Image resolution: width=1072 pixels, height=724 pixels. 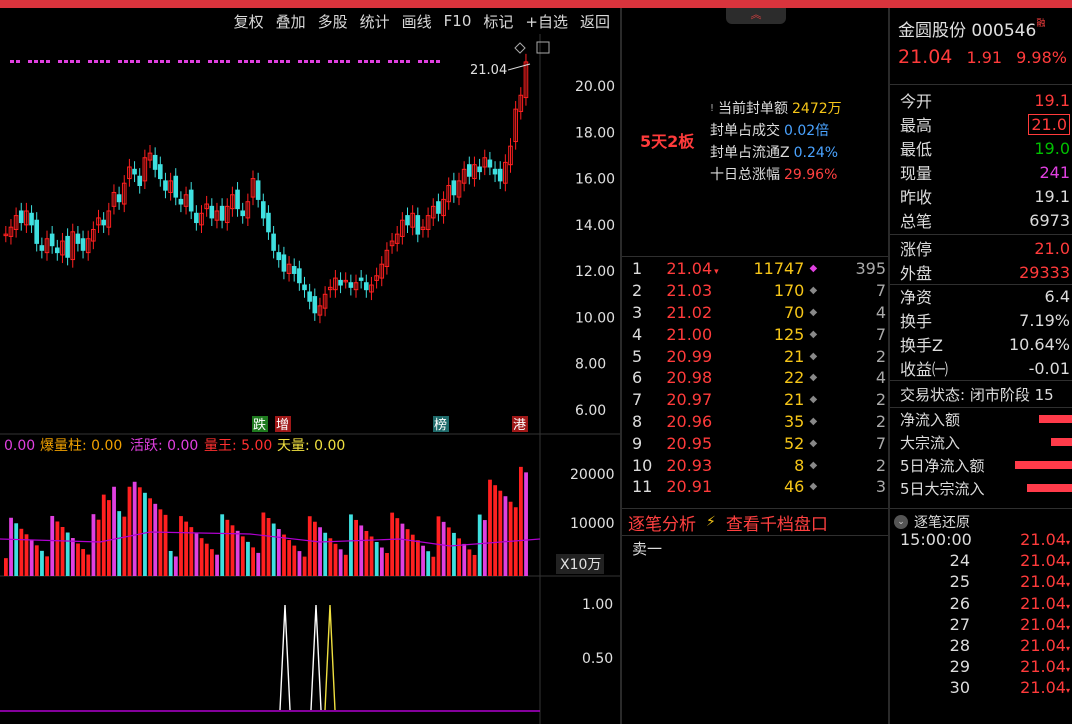 What do you see at coordinates (936, 539) in the screenshot?
I see `tick-time: 15:00:00` at bounding box center [936, 539].